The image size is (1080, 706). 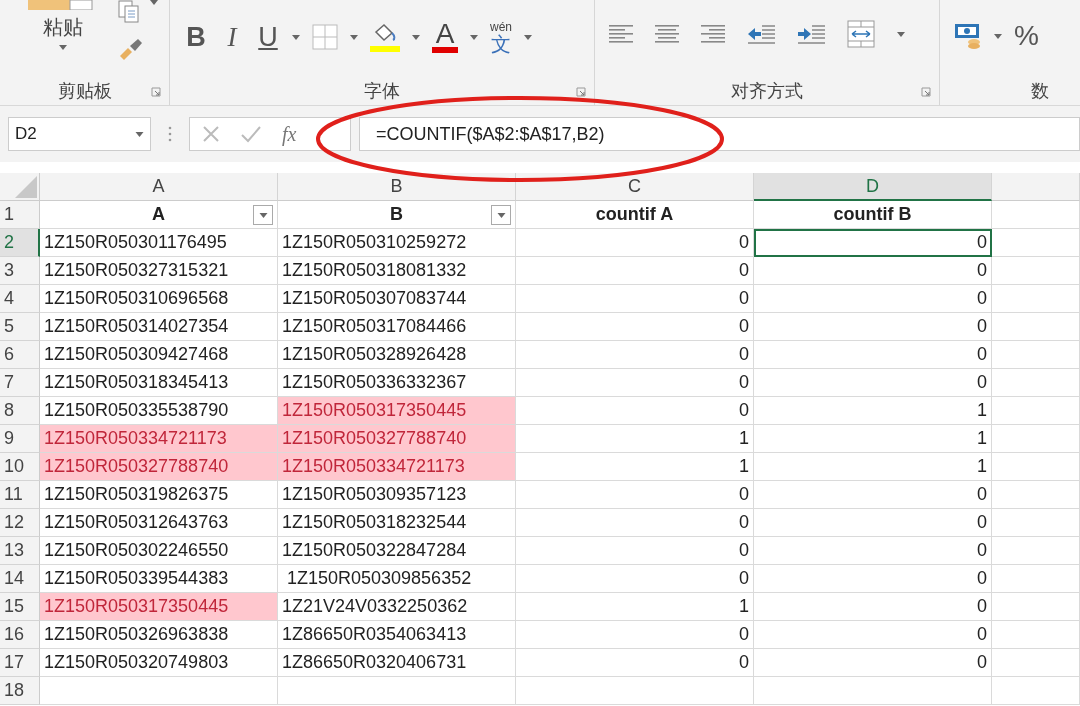 What do you see at coordinates (159, 495) in the screenshot?
I see `table-cell: 1Z150R050319826375` at bounding box center [159, 495].